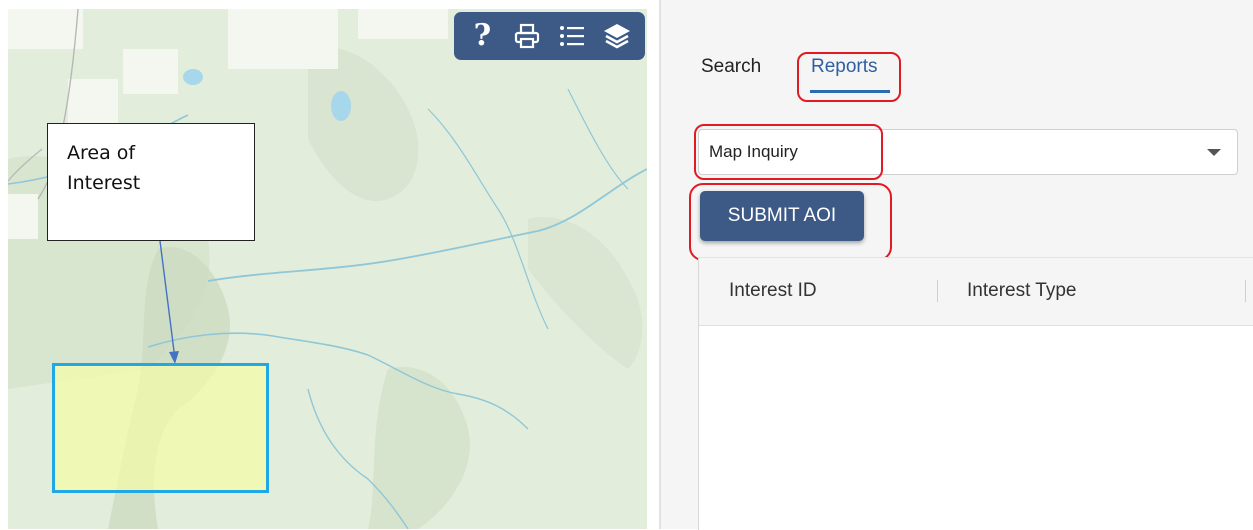 The width and height of the screenshot is (1253, 530). What do you see at coordinates (482, 36) in the screenshot?
I see `help-icon: ?` at bounding box center [482, 36].